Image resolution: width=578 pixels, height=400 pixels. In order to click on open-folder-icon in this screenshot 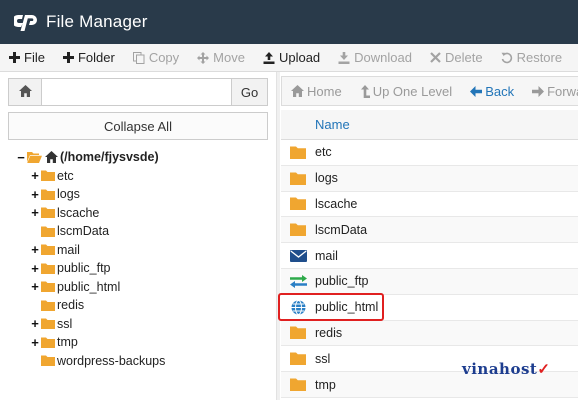, I will do `click(34, 157)`.